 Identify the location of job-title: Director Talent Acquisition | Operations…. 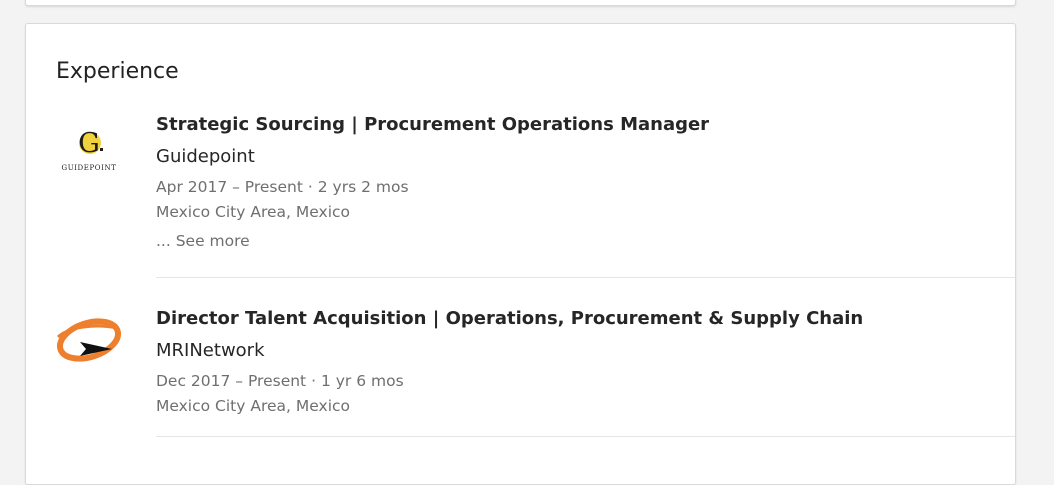
(509, 318).